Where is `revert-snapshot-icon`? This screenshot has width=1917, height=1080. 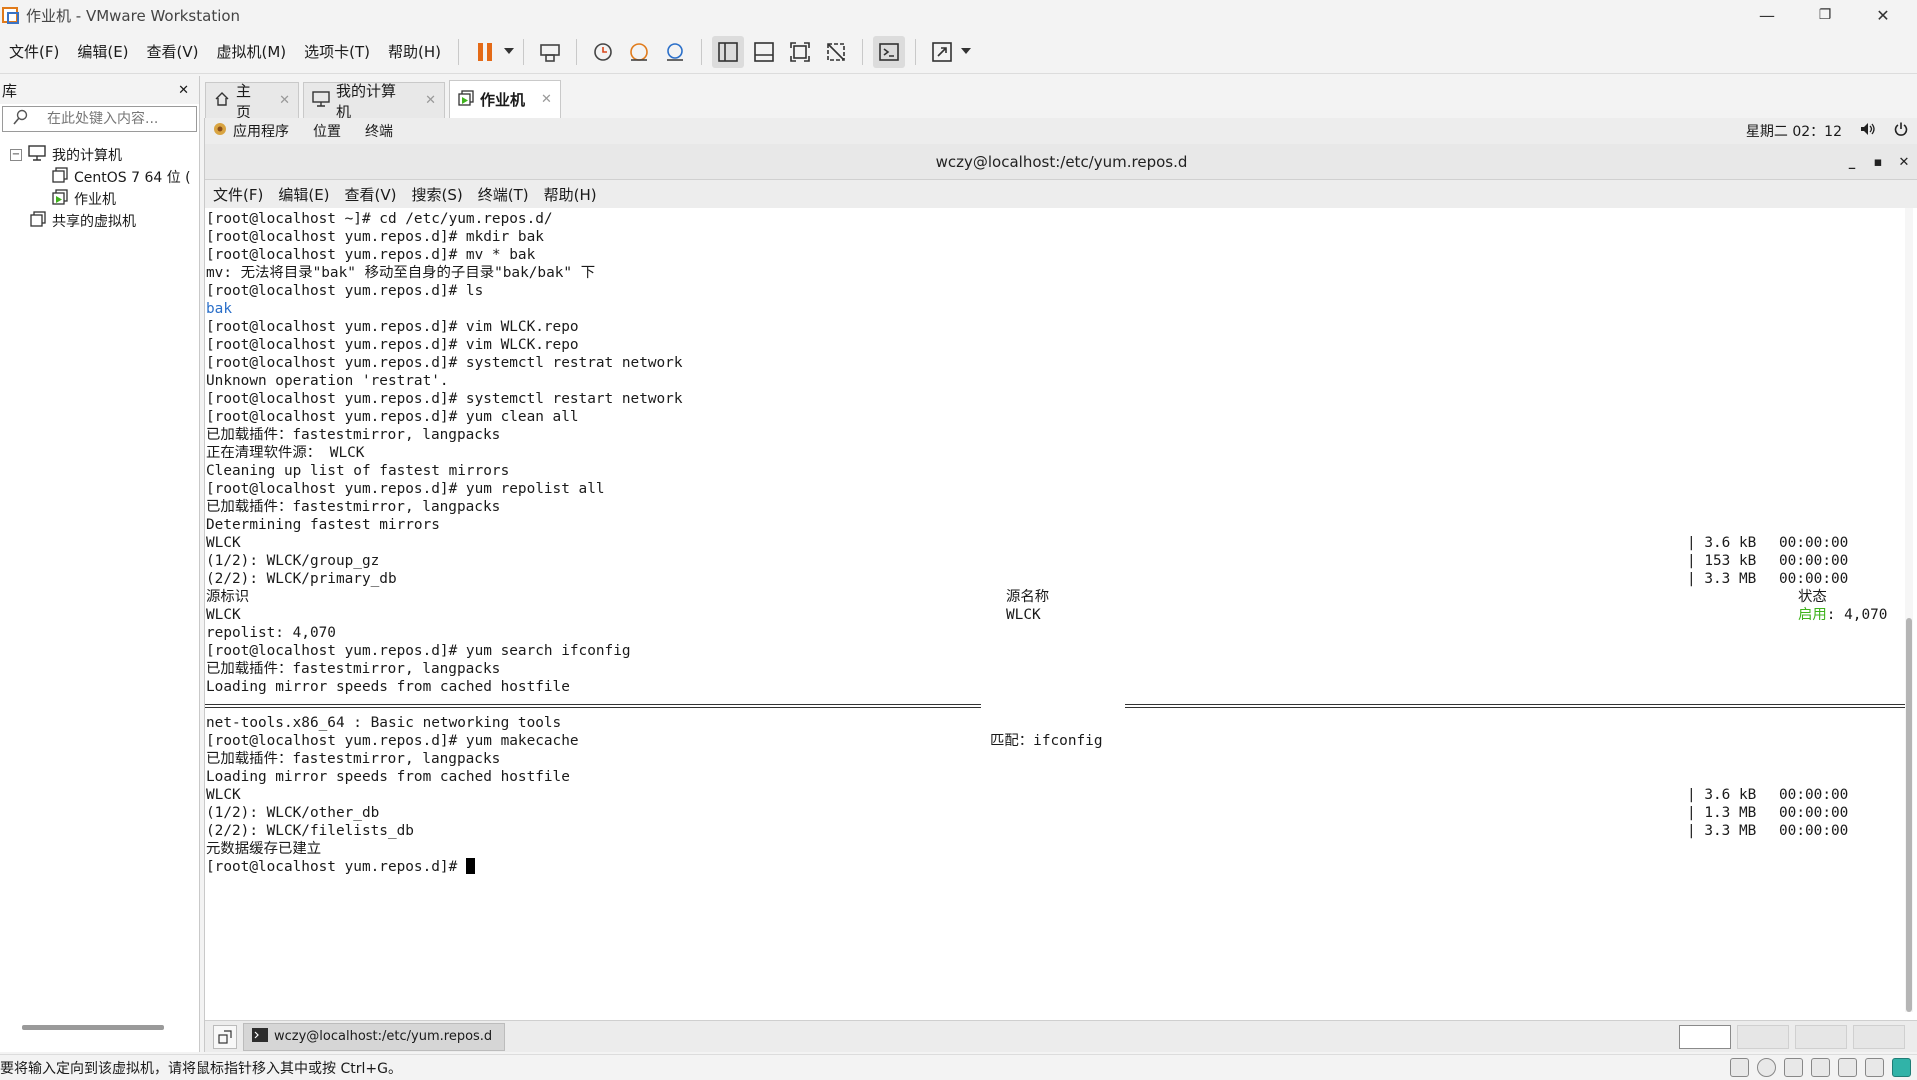 revert-snapshot-icon is located at coordinates (639, 52).